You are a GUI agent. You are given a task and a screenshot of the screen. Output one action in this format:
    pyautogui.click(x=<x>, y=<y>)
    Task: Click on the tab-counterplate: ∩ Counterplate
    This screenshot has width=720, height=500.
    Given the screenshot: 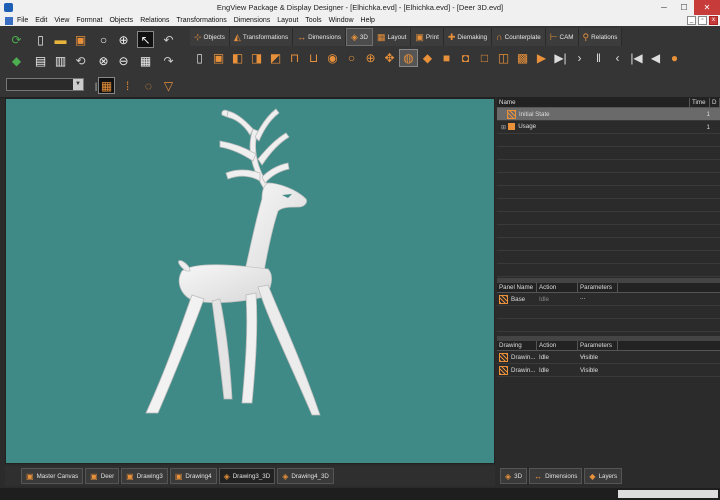 What is the action you would take?
    pyautogui.click(x=519, y=37)
    